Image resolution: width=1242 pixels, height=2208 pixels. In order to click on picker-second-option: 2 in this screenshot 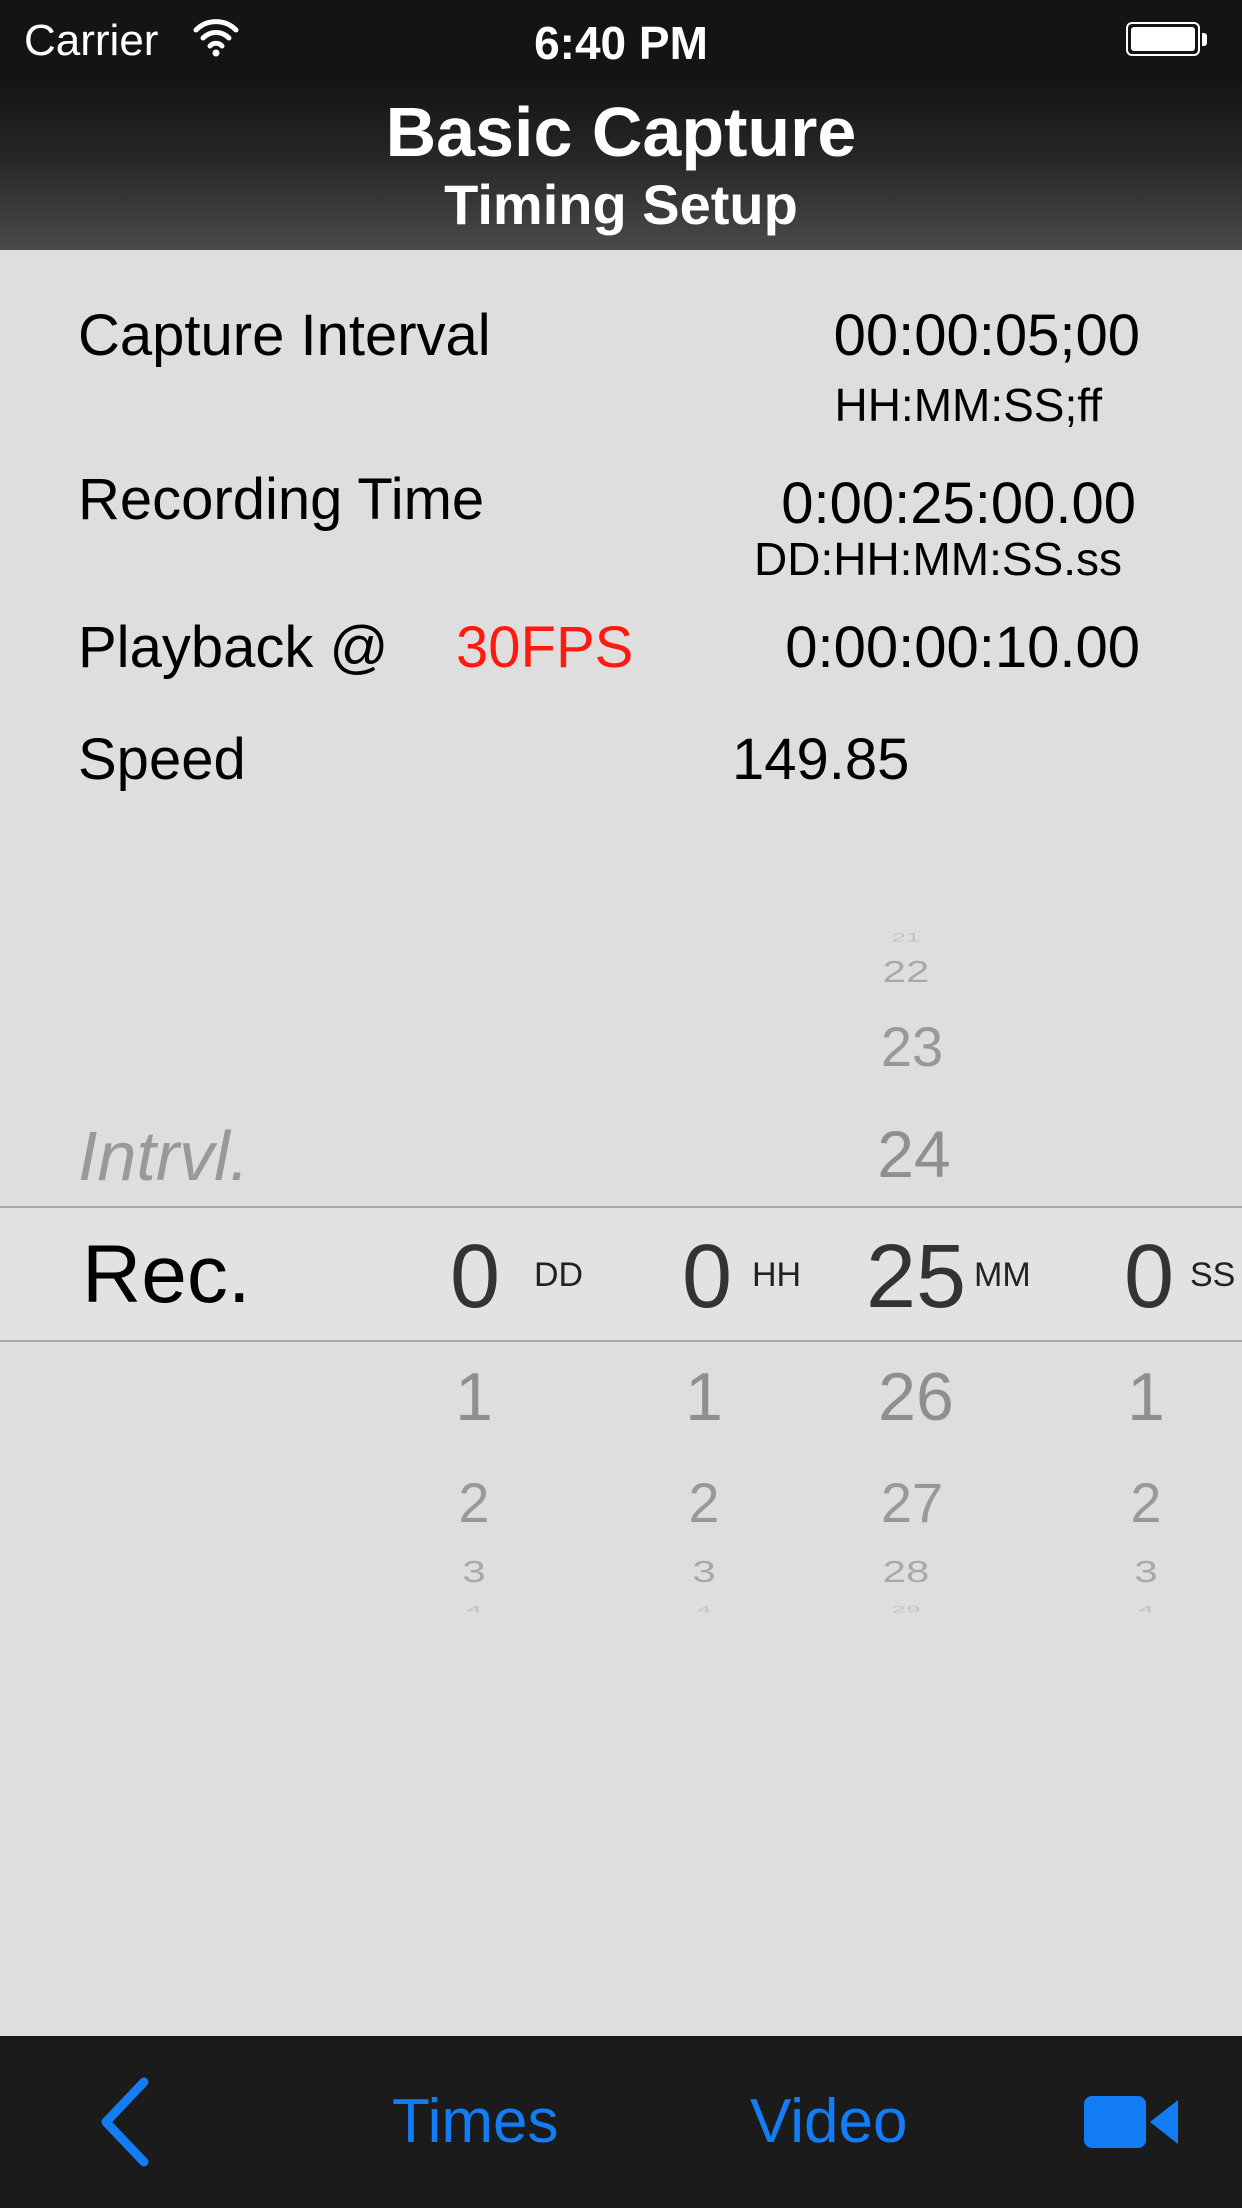, I will do `click(1146, 1502)`.